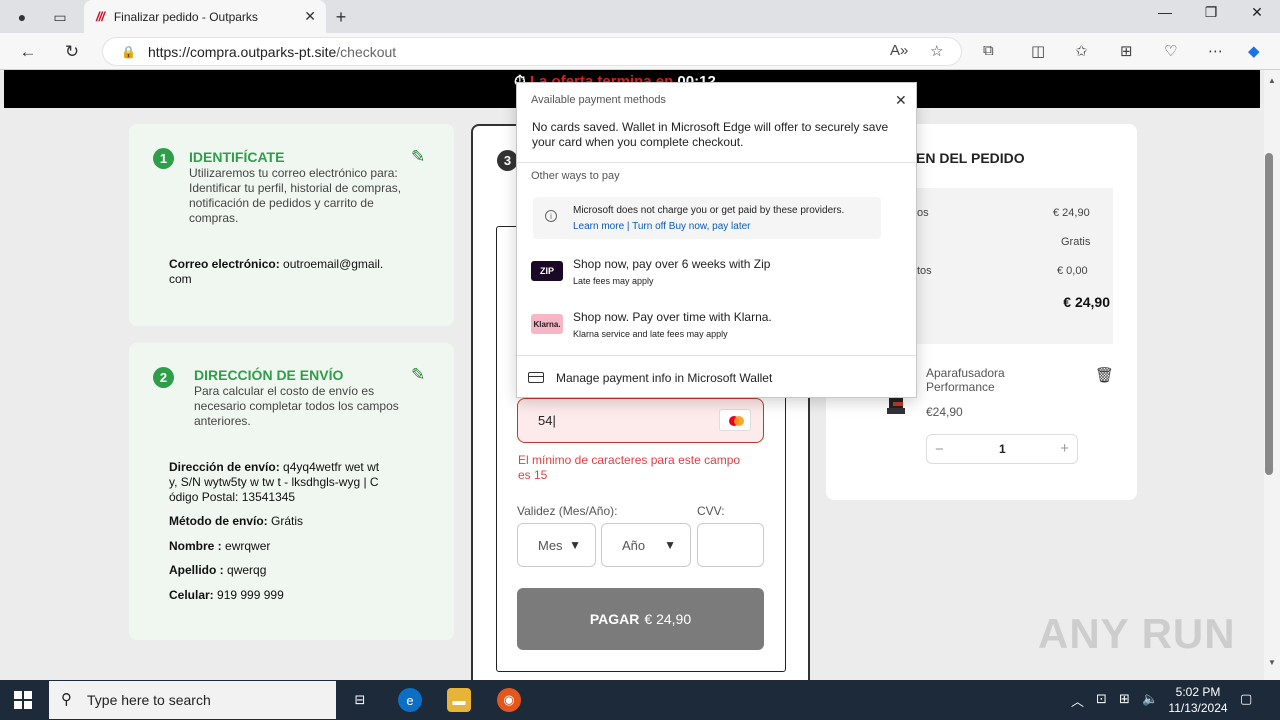 This screenshot has height=720, width=1280. Describe the element at coordinates (598, 100) in the screenshot. I see `popup-header: Available payment methods` at that location.